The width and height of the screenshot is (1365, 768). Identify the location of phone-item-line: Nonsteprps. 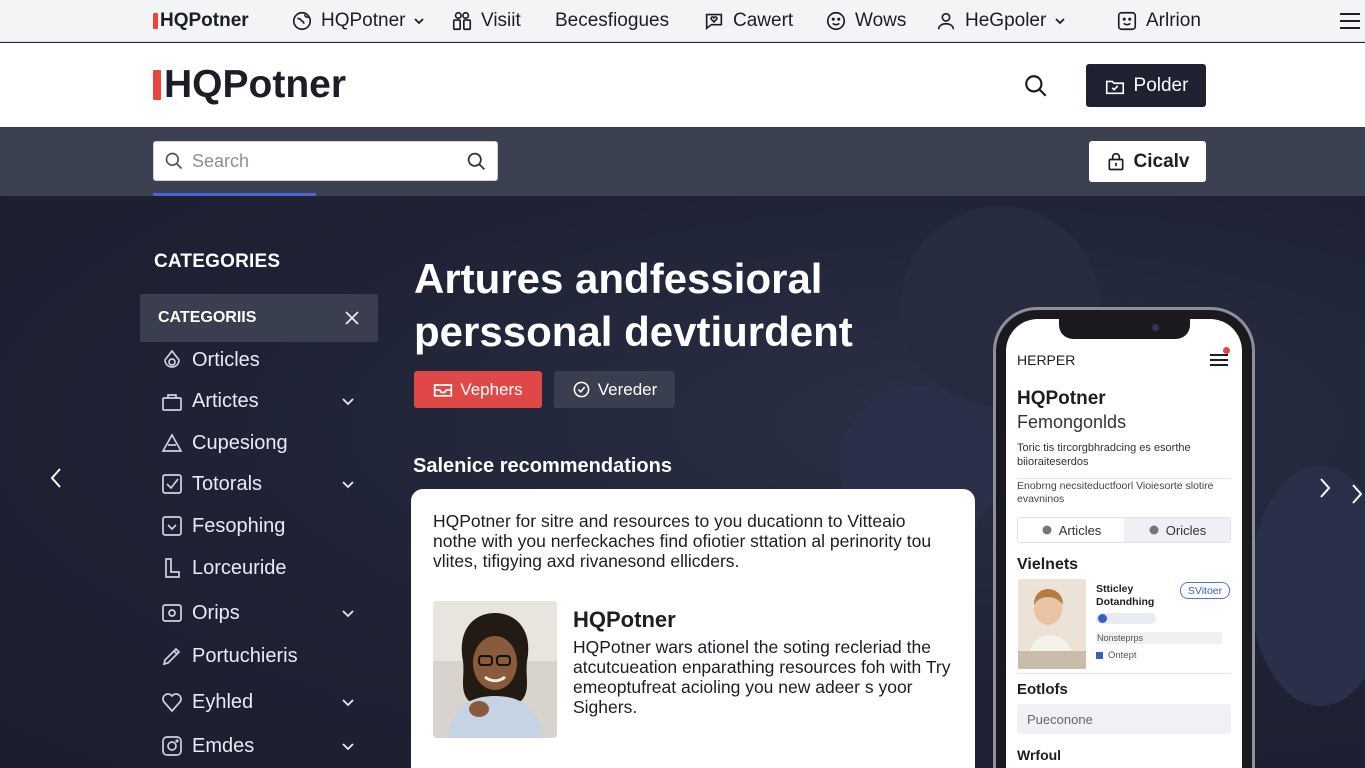
(1159, 638).